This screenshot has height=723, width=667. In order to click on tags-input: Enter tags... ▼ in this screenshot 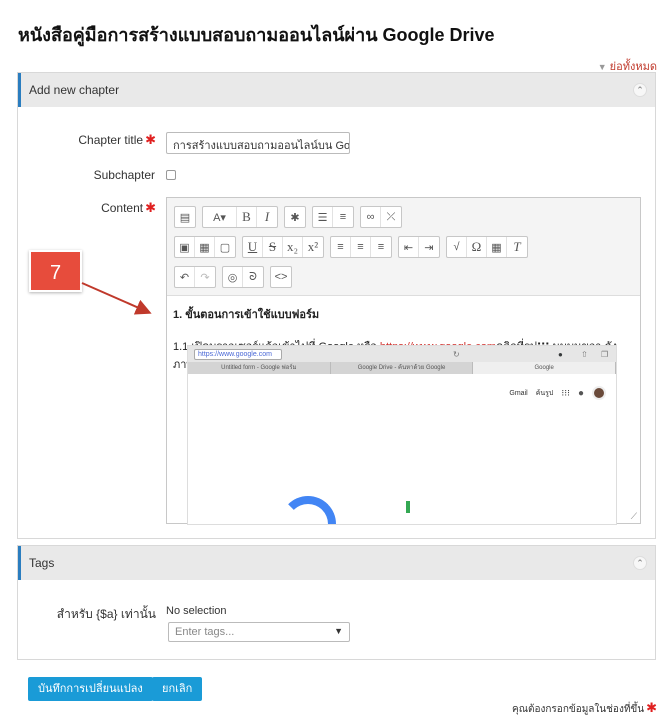, I will do `click(259, 632)`.